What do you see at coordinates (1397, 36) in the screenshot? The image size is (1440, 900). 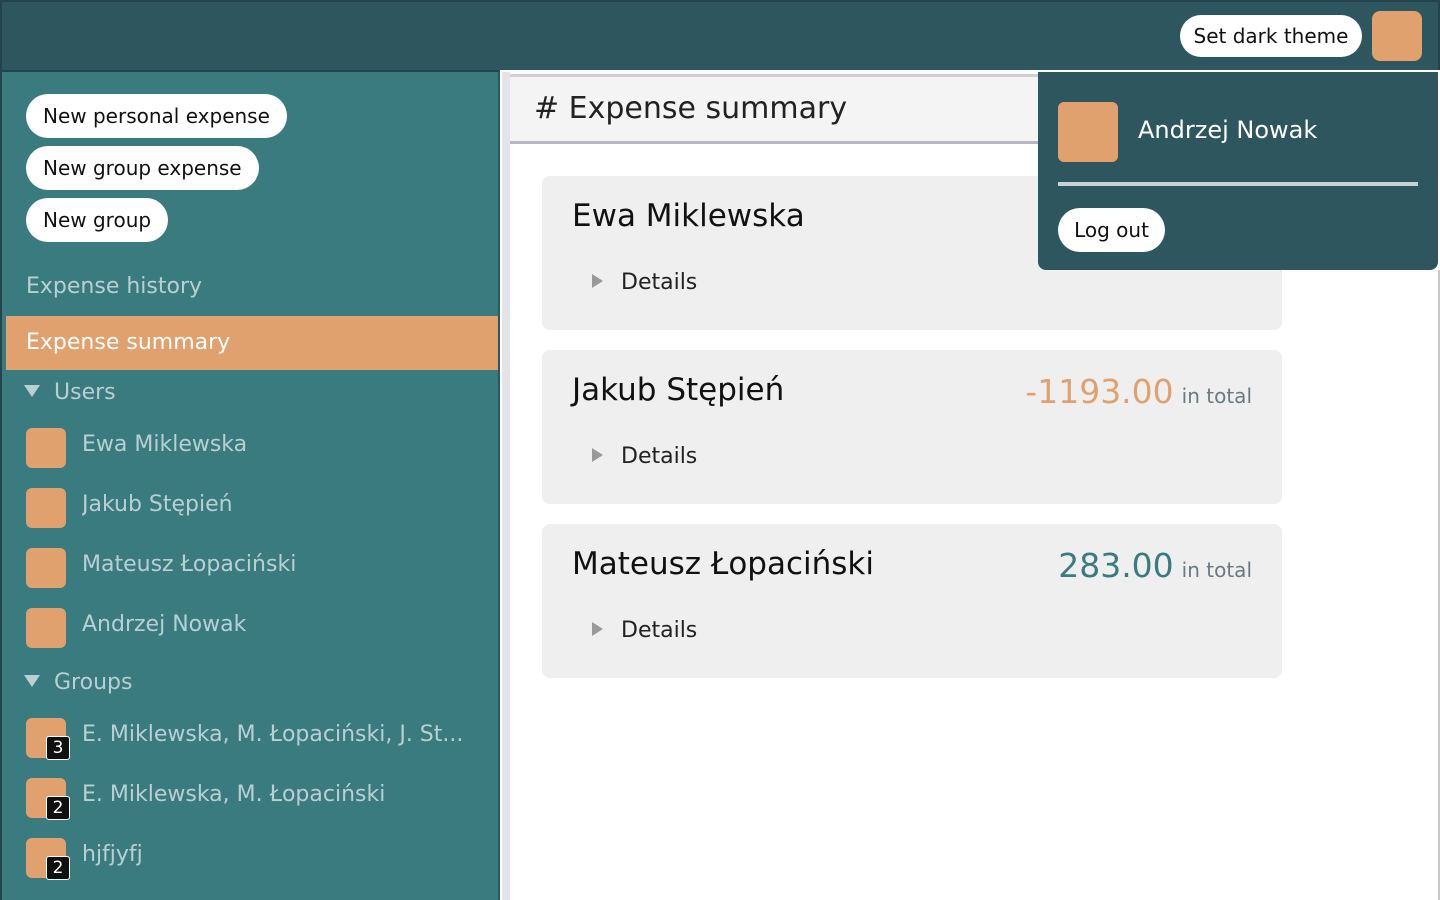 I see `user-avatar-button` at bounding box center [1397, 36].